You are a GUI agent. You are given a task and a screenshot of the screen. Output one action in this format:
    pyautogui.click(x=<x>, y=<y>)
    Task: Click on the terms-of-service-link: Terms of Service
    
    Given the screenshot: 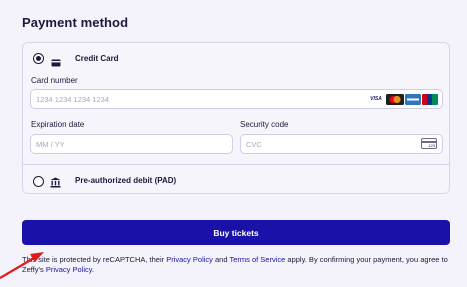 What is the action you would take?
    pyautogui.click(x=257, y=259)
    